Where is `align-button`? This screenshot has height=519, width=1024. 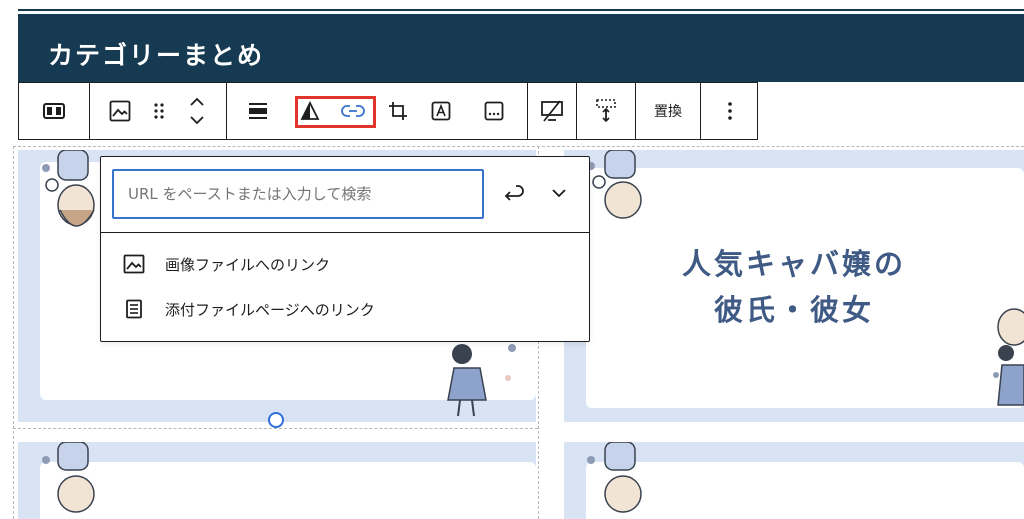 align-button is located at coordinates (258, 111).